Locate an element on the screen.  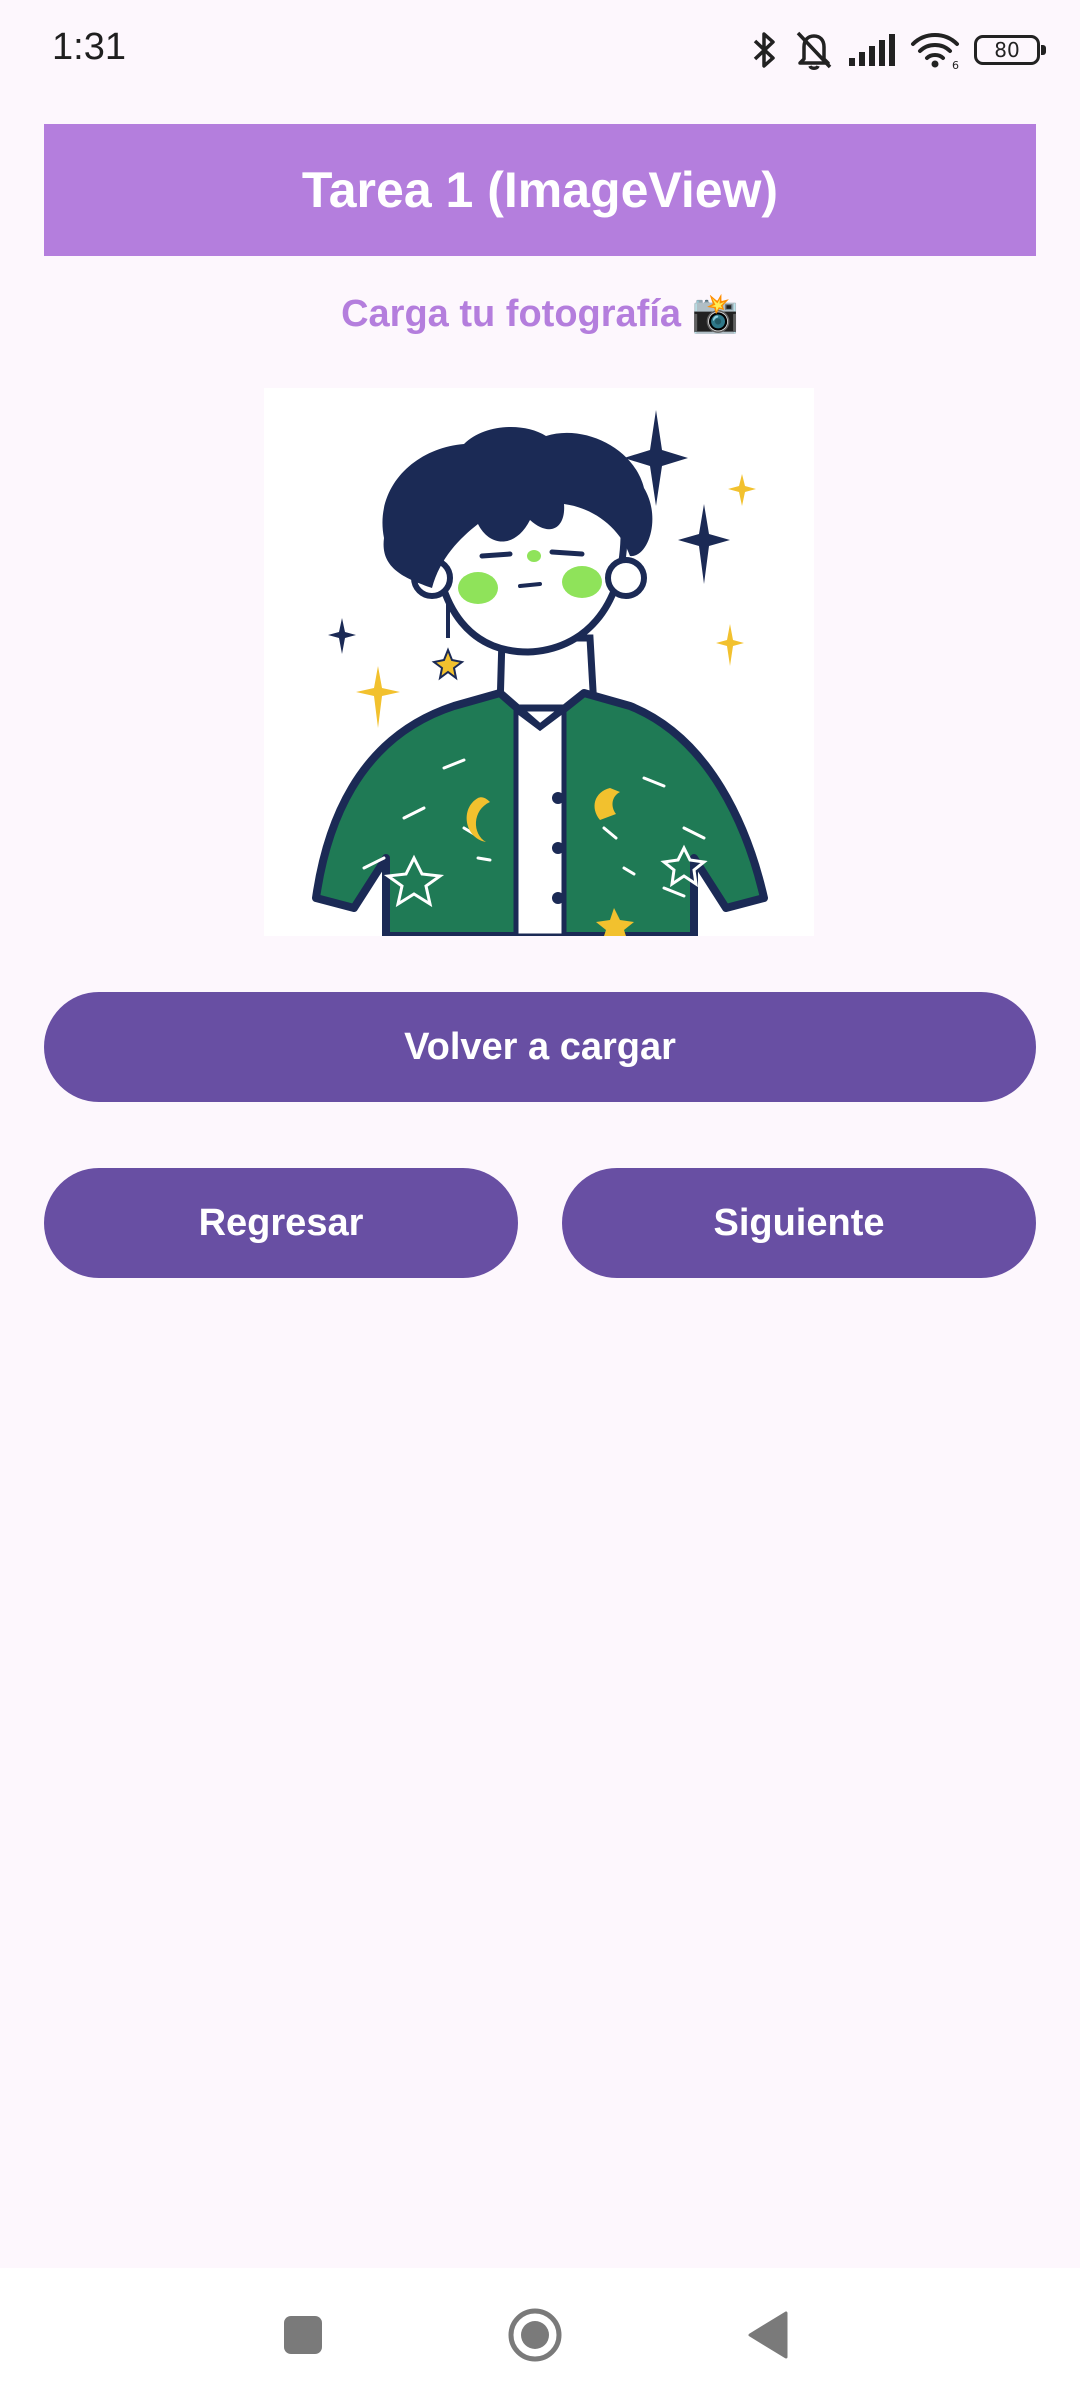
status-bar: 1:31 6 80 is located at coordinates (540, 50).